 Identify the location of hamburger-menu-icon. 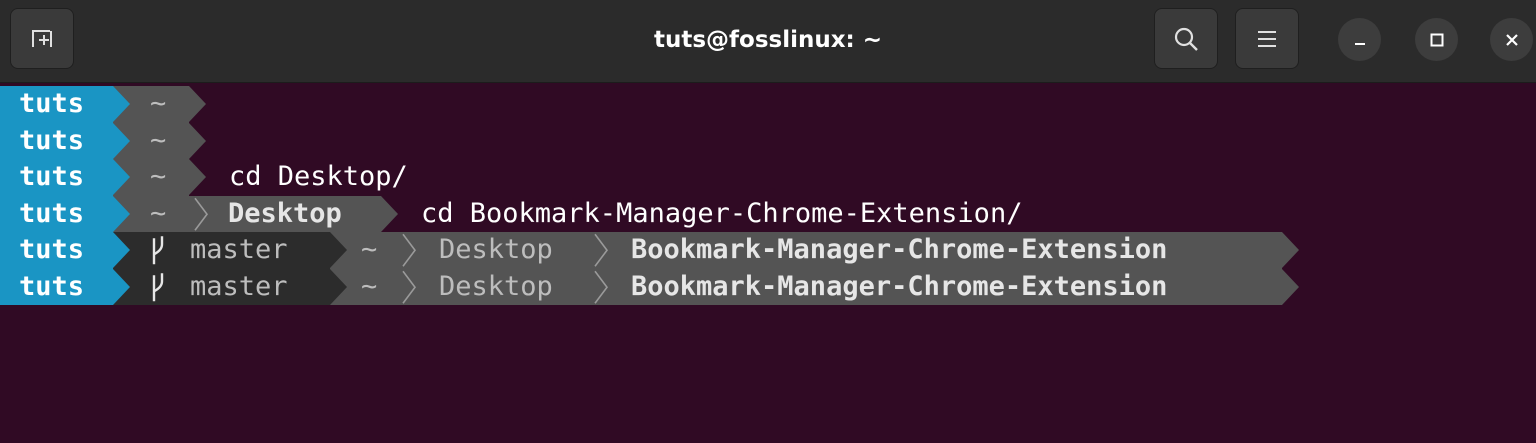
(1267, 38).